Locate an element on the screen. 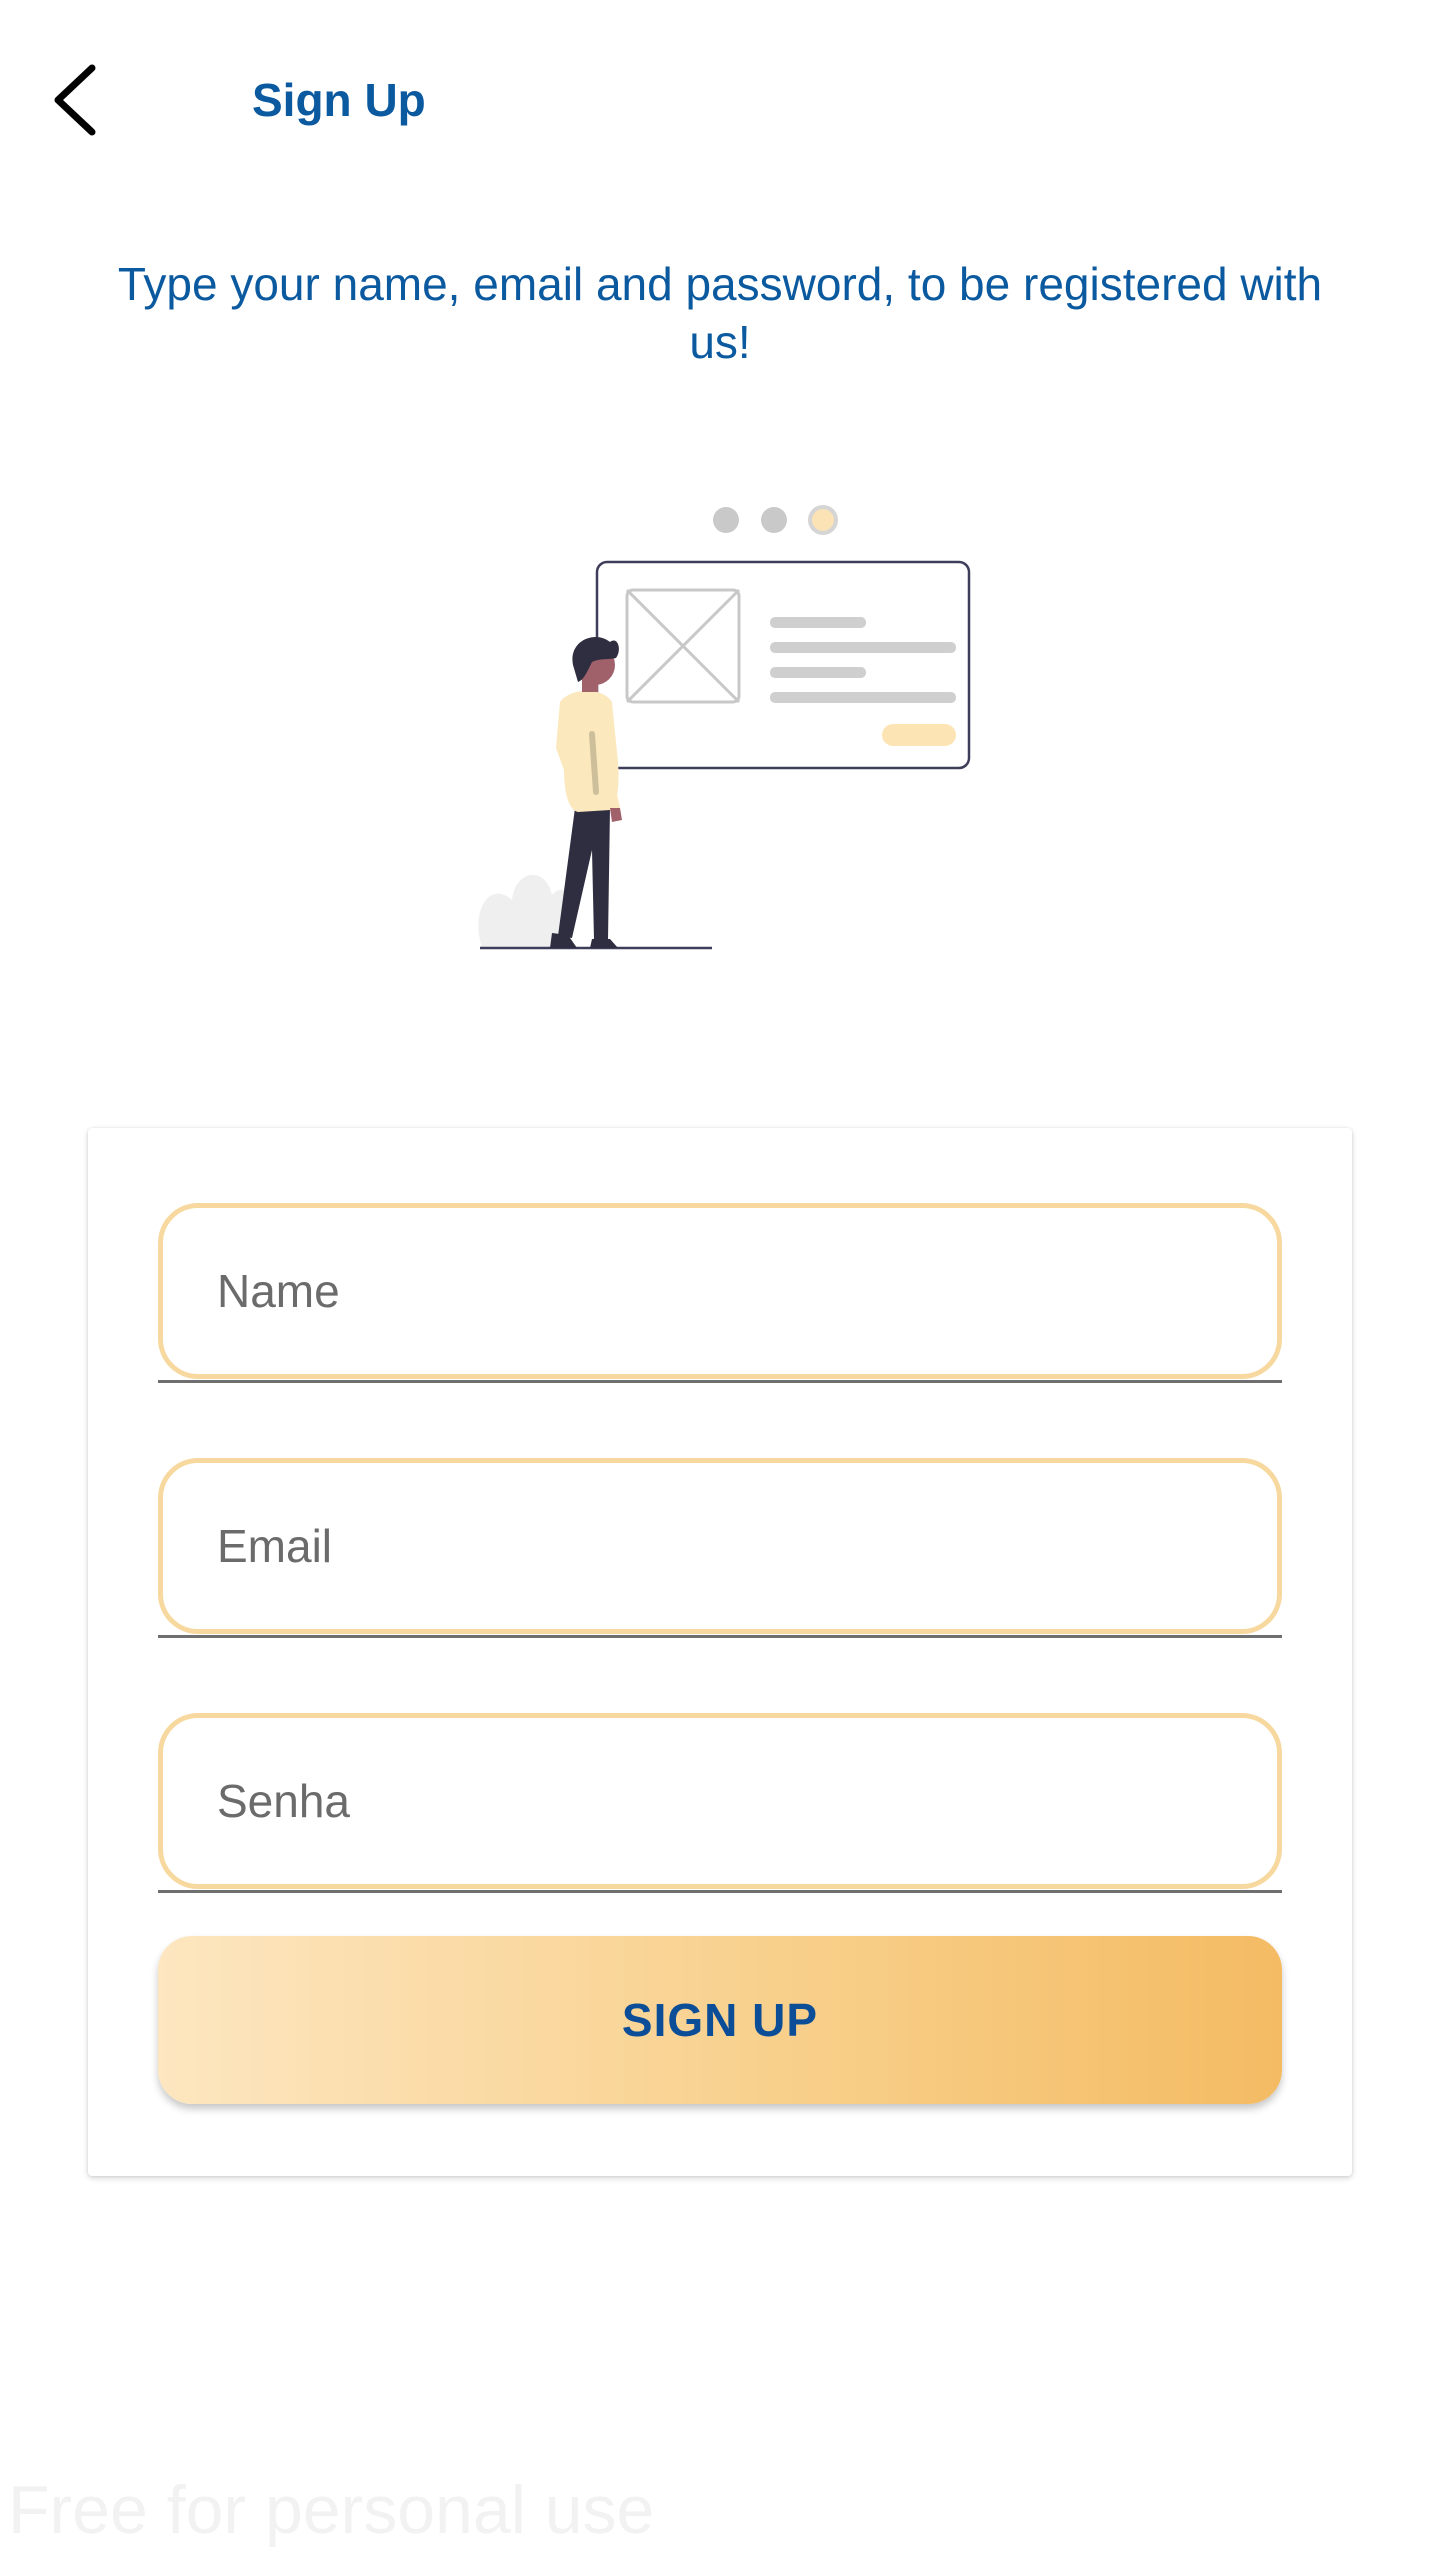  person-with-webpage-illustration is located at coordinates (724, 727).